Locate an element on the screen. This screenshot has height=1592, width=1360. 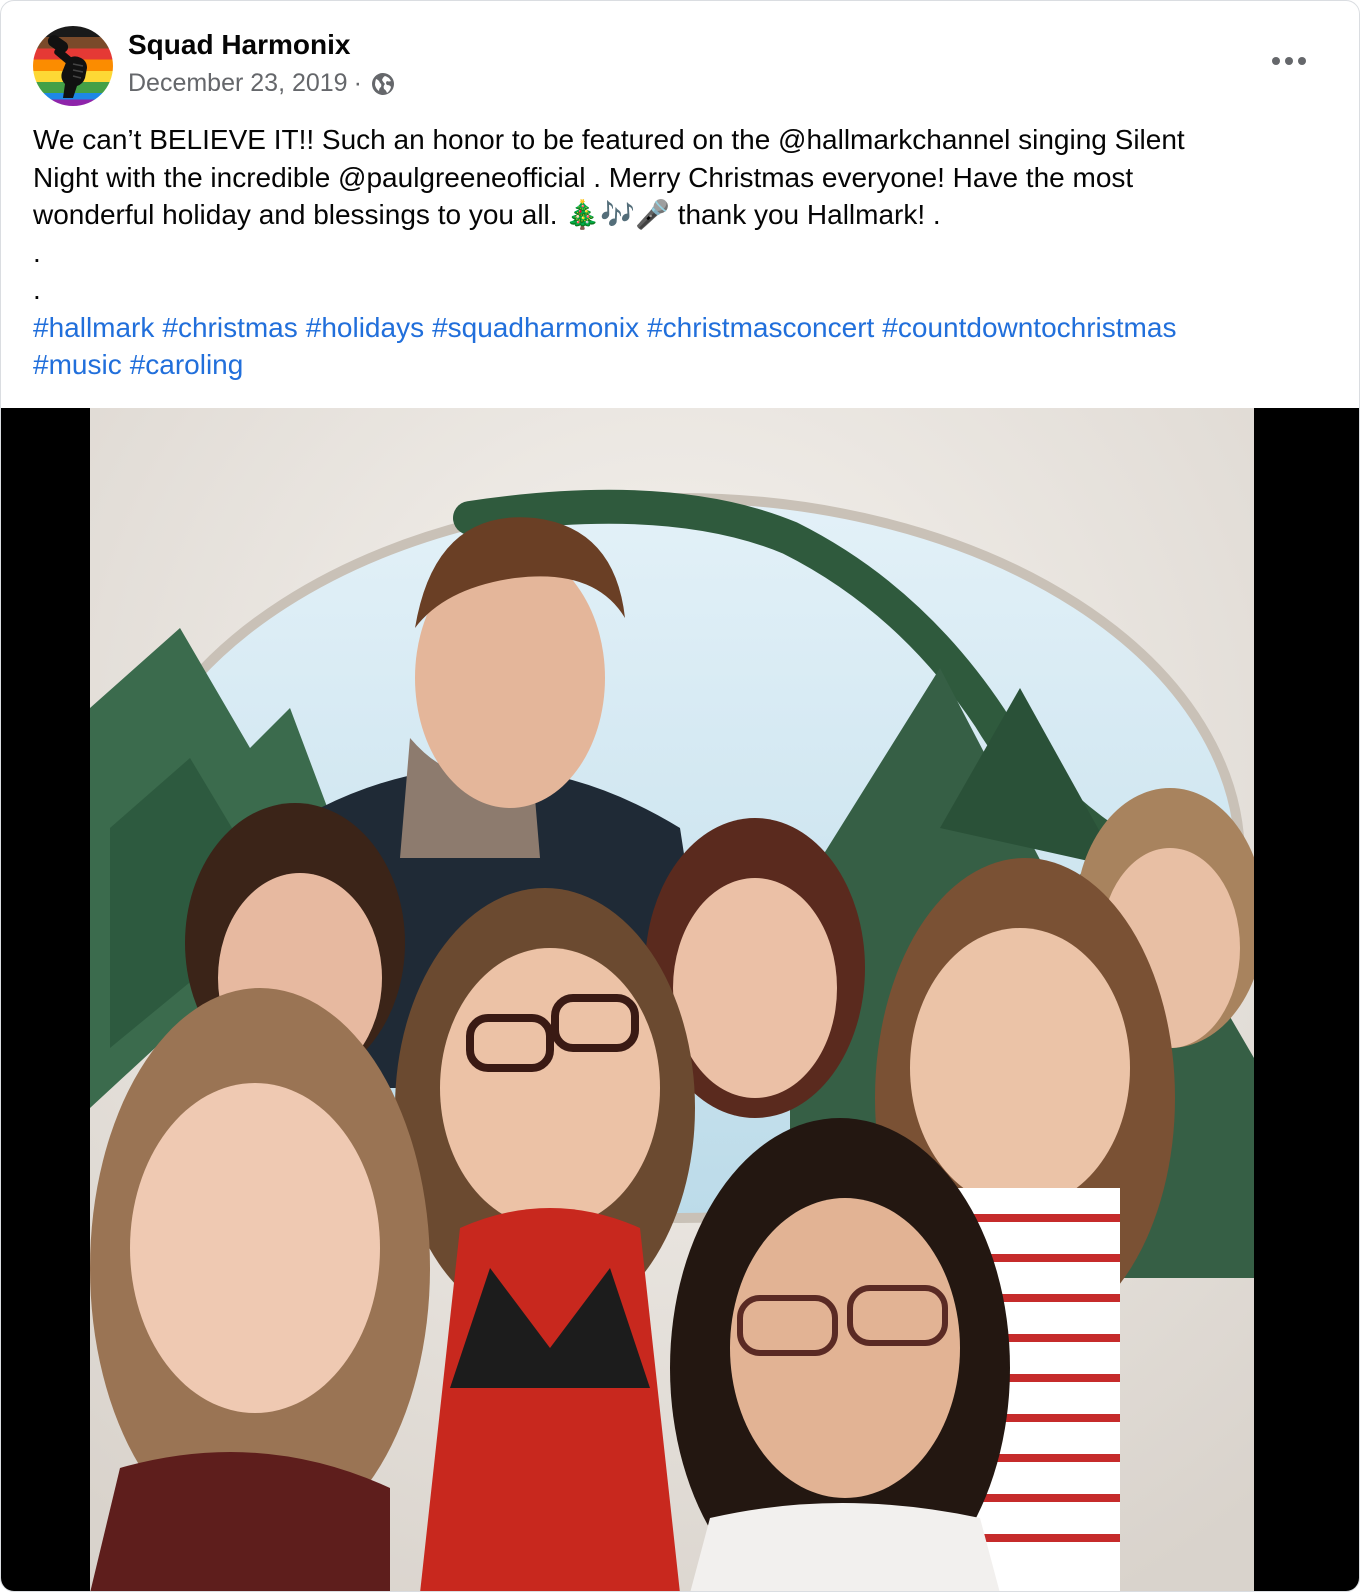
post-date: December 23, 2019 is located at coordinates (238, 83).